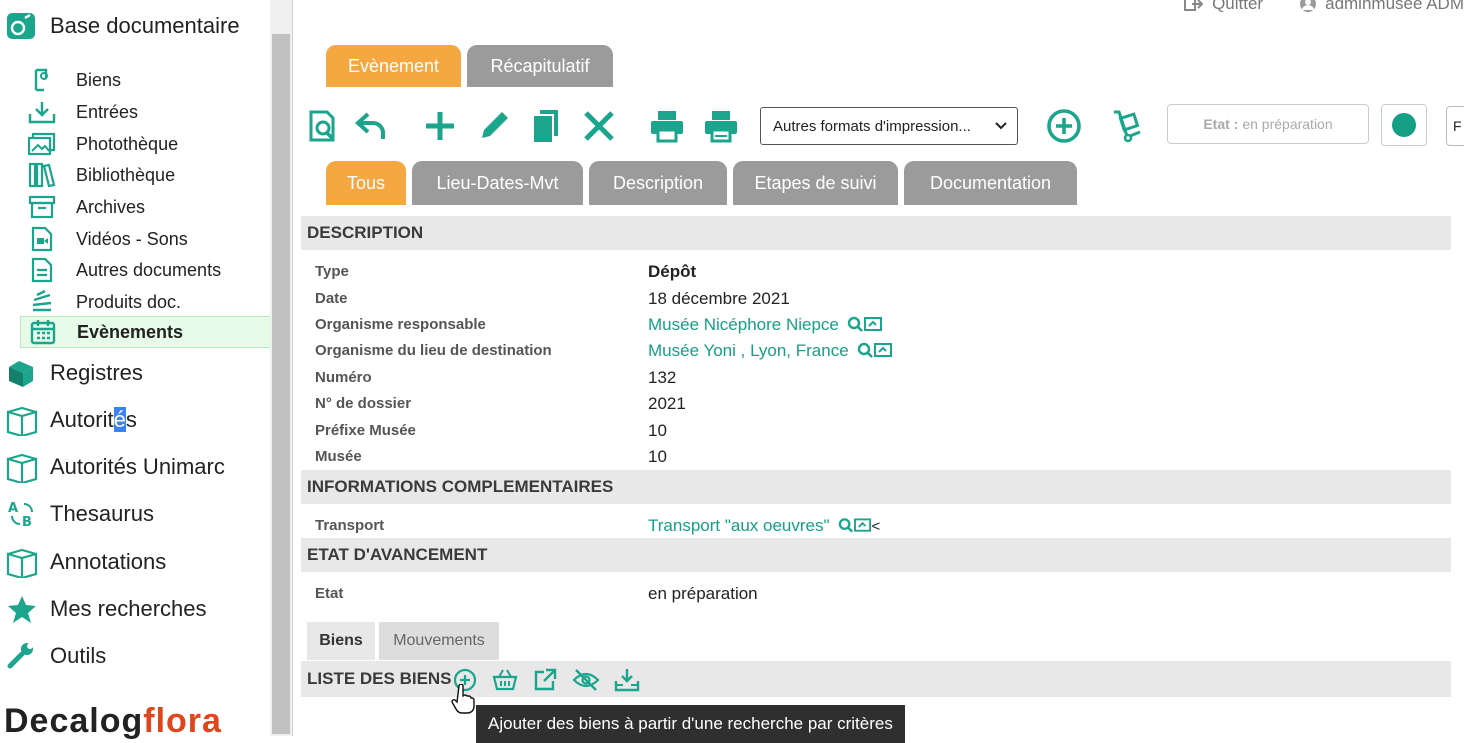 Image resolution: width=1464 pixels, height=743 pixels. What do you see at coordinates (71, 420) in the screenshot?
I see `sidebar-item-autorites: Autorités` at bounding box center [71, 420].